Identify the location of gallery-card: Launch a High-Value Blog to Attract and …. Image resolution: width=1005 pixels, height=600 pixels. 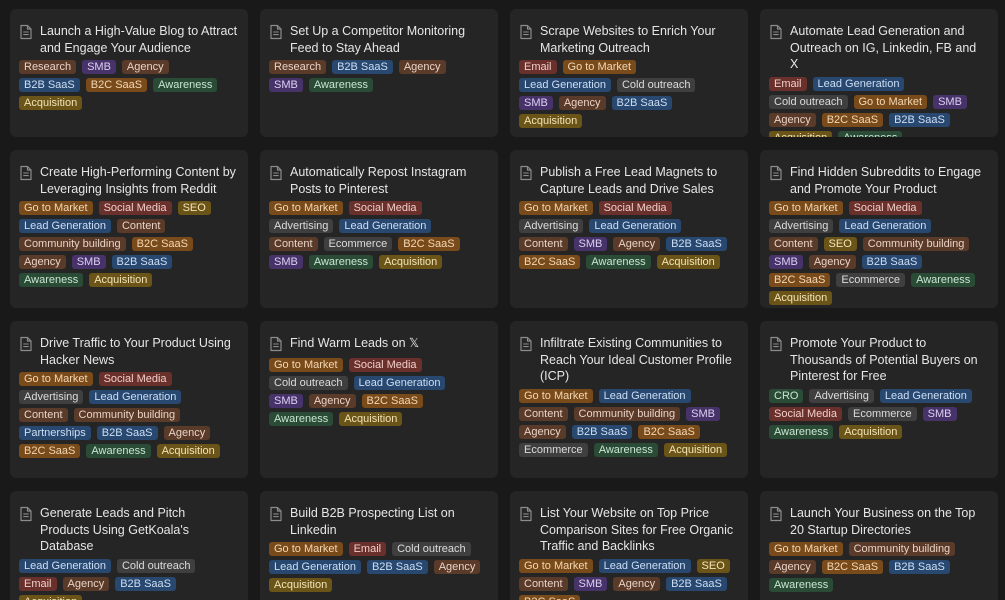
(129, 73).